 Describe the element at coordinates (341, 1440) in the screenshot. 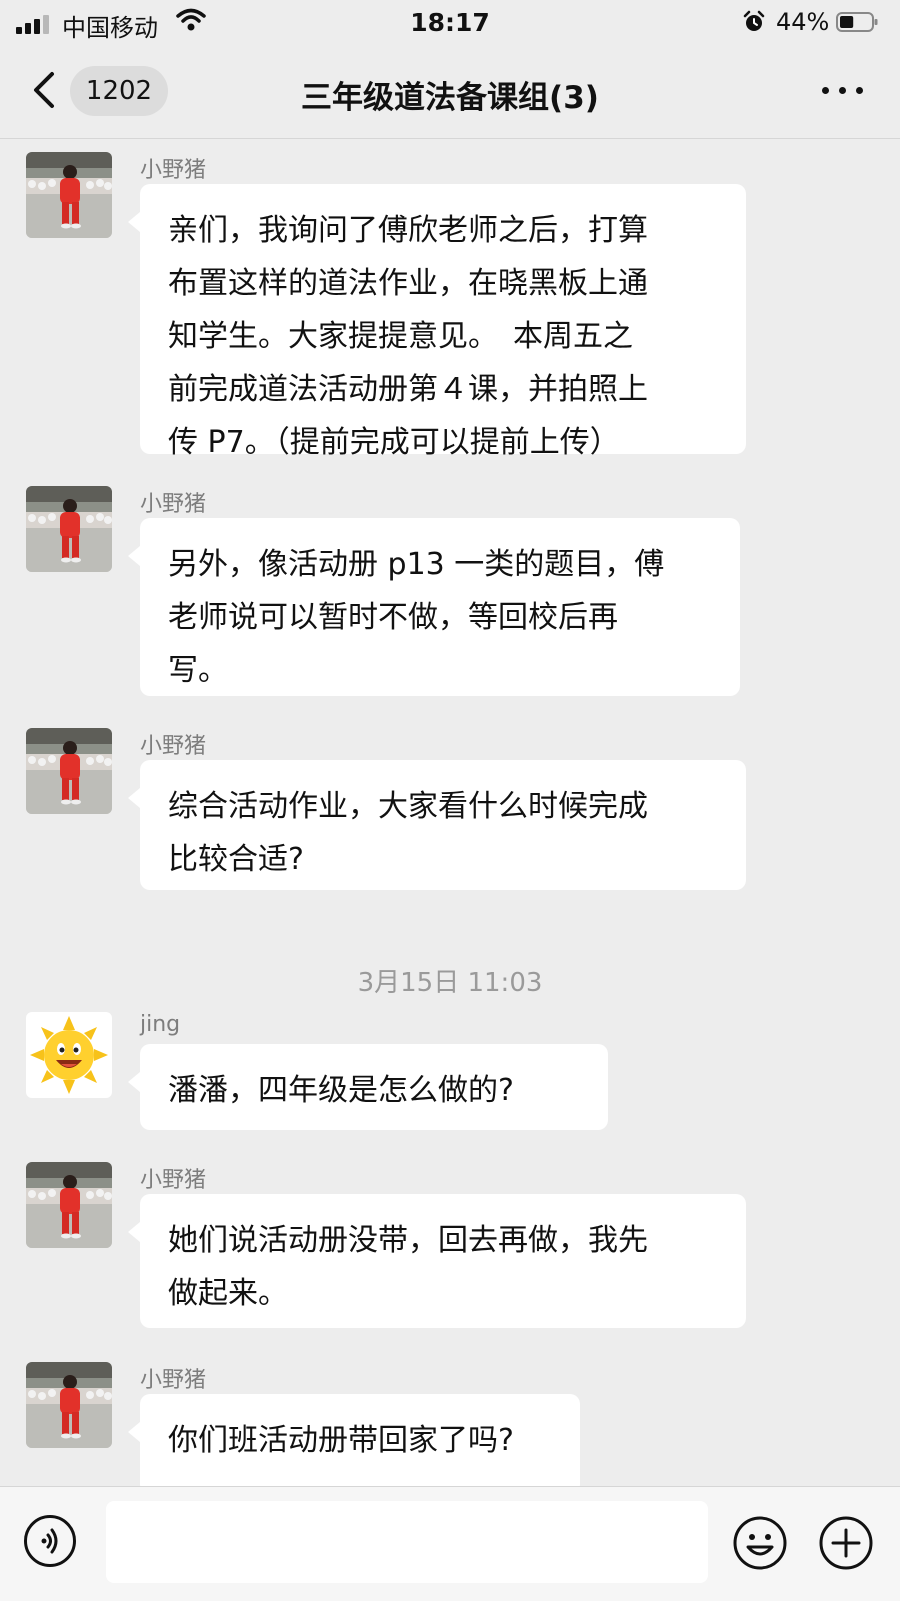

I see `message-line: 你们班活动册带回家了吗?` at that location.